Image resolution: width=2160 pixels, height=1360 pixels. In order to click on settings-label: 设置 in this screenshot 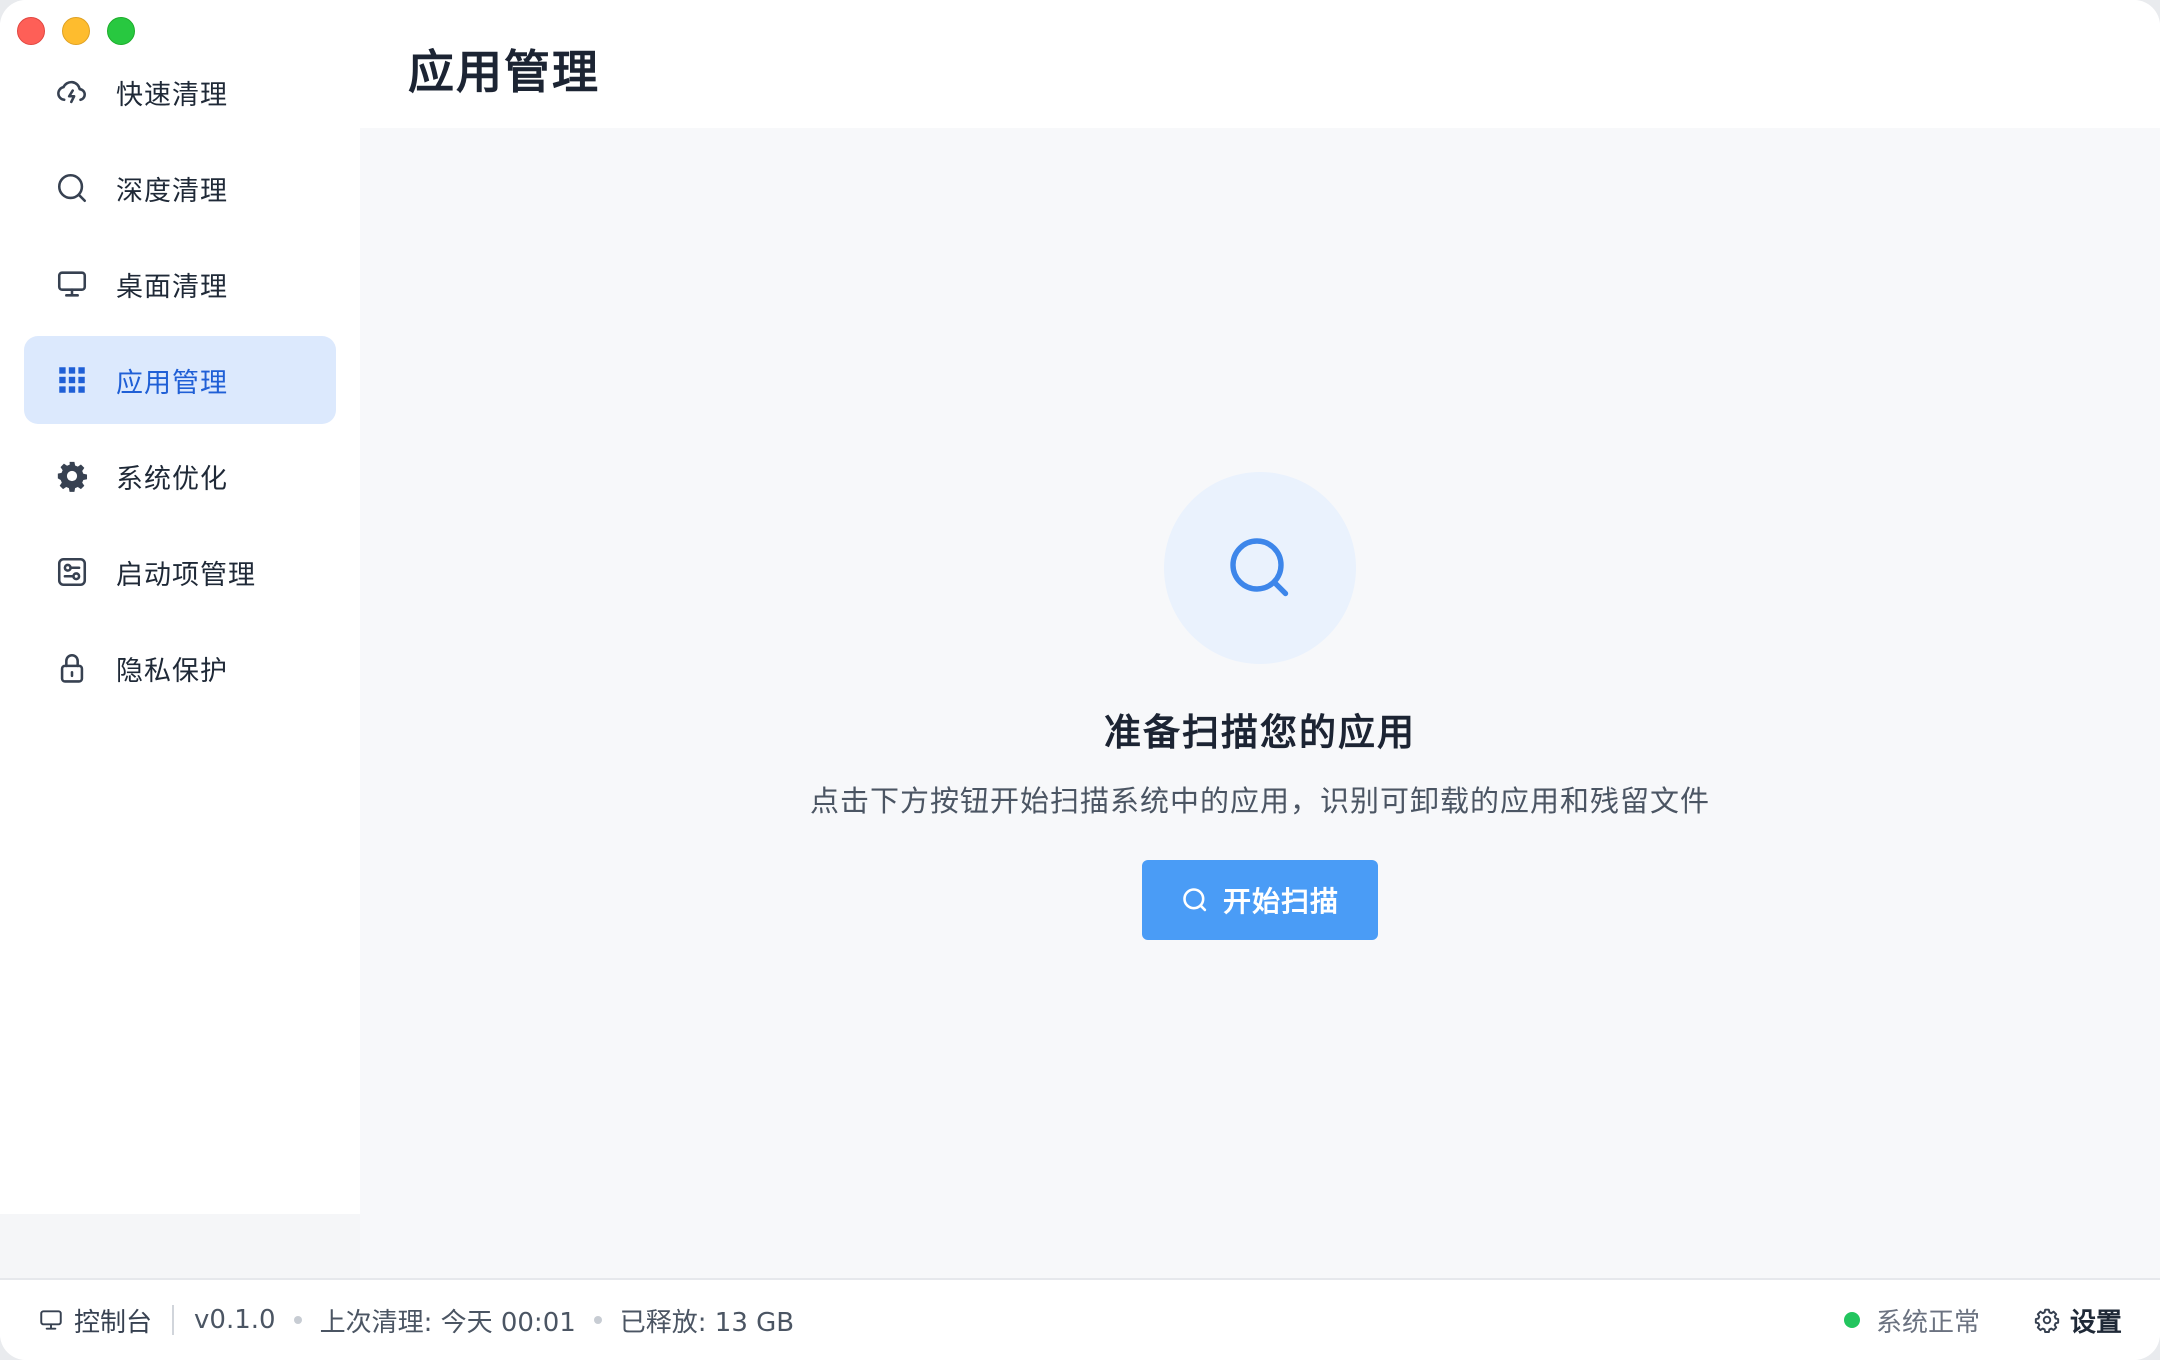, I will do `click(2095, 1322)`.